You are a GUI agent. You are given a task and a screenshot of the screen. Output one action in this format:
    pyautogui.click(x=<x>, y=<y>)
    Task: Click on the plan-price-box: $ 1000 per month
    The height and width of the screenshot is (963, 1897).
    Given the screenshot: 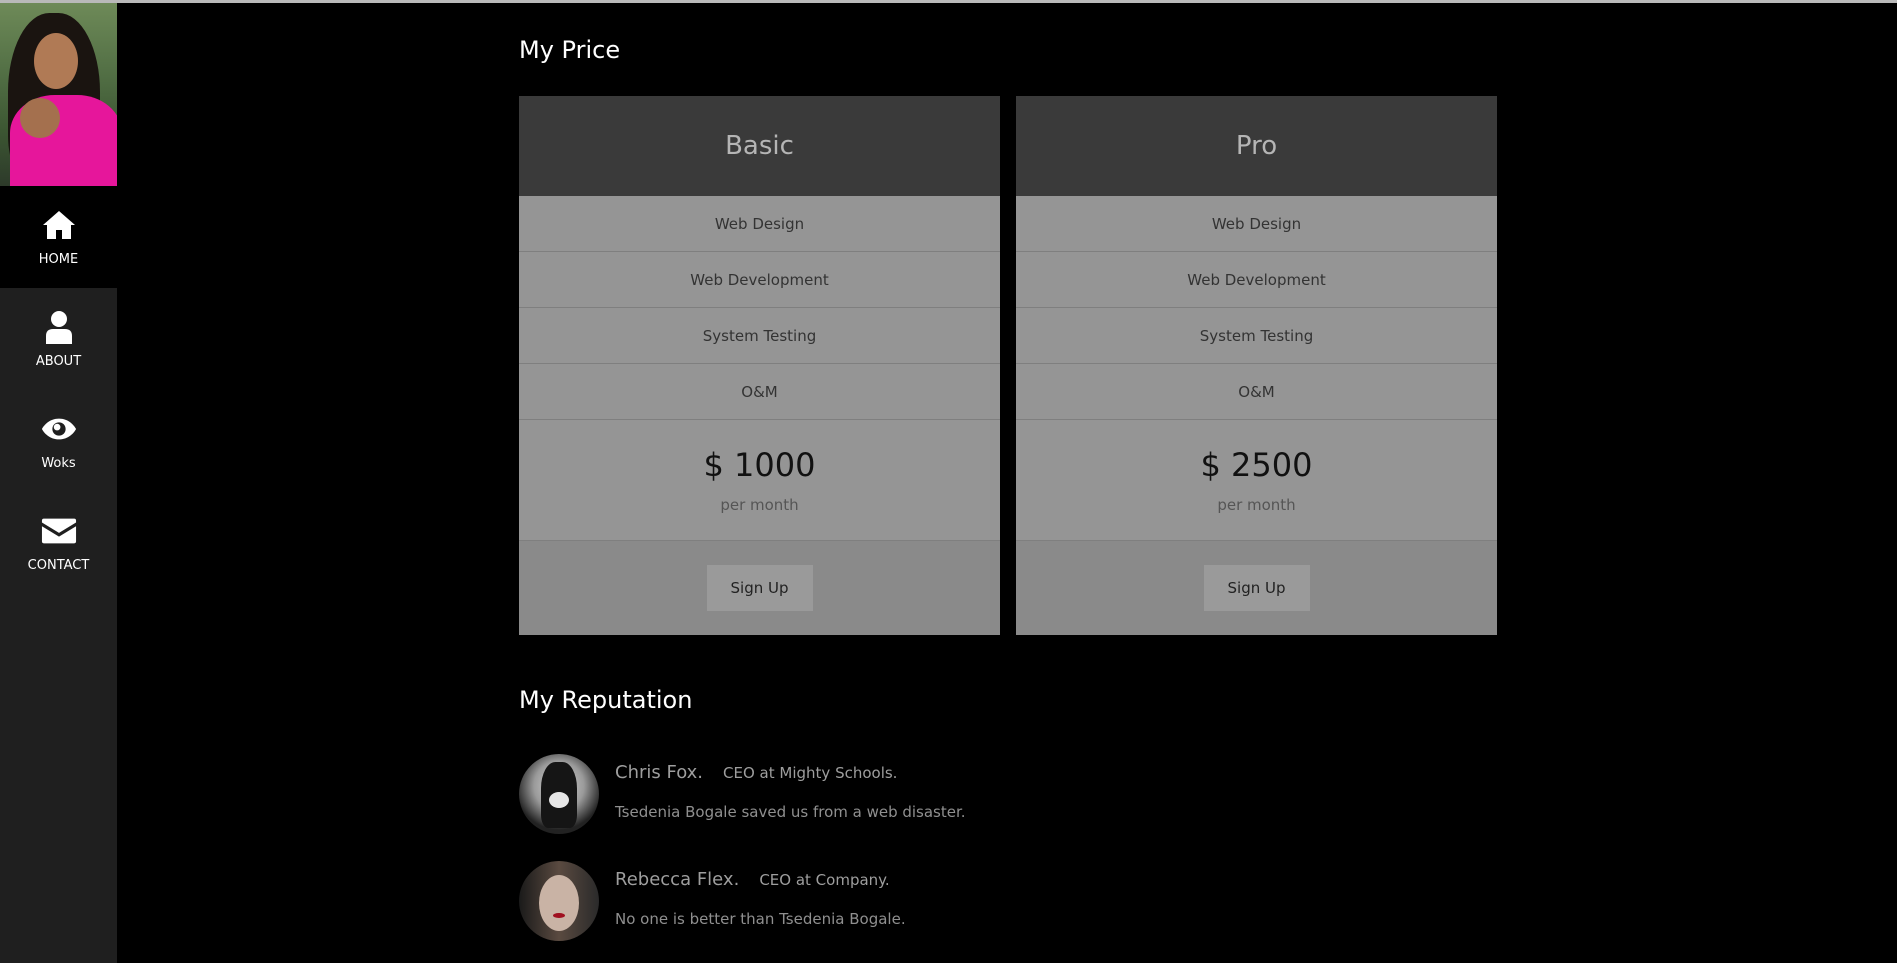 What is the action you would take?
    pyautogui.click(x=759, y=480)
    